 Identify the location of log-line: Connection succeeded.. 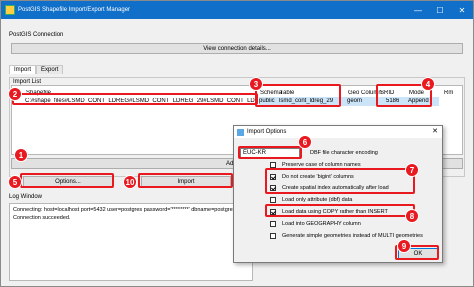
(42, 218).